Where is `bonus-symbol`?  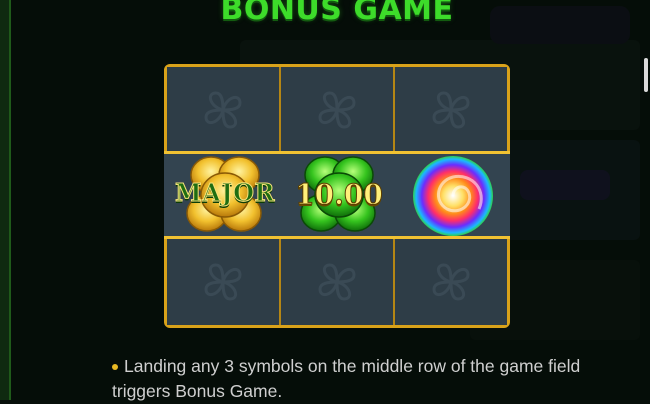 bonus-symbol is located at coordinates (451, 196).